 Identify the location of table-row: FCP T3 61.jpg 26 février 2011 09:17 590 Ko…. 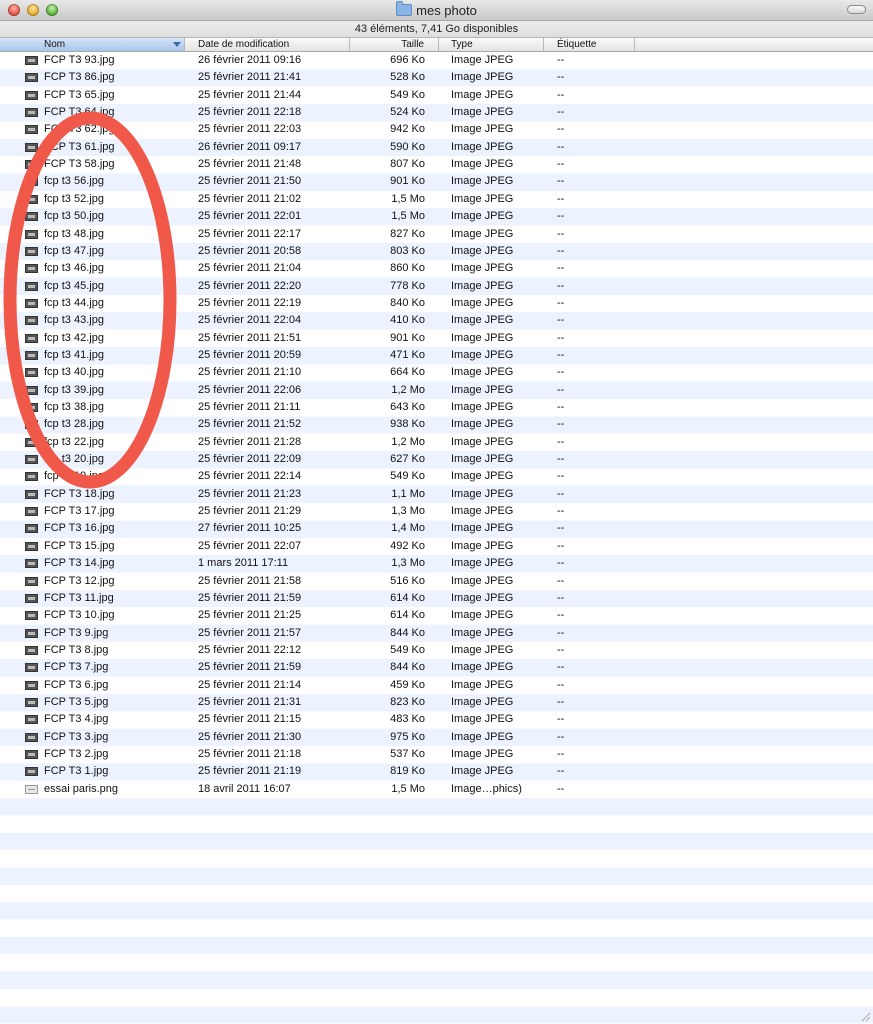
(436, 147).